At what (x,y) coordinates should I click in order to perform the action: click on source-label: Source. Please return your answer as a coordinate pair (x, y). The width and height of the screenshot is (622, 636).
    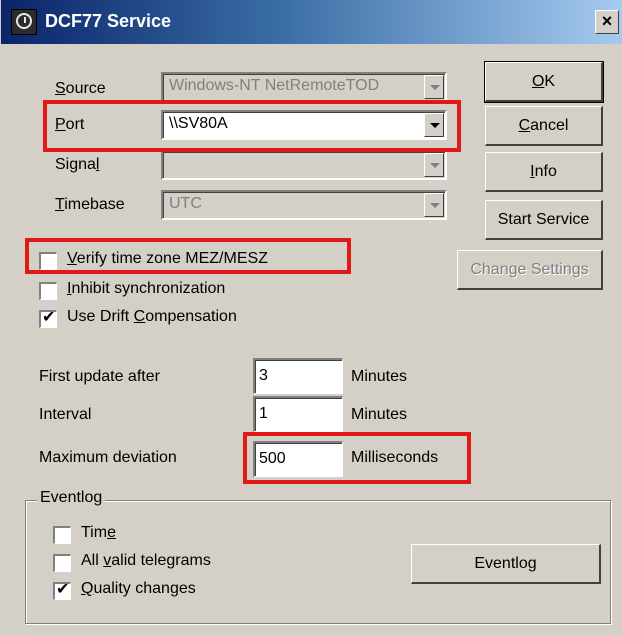
    Looking at the image, I should click on (80, 88).